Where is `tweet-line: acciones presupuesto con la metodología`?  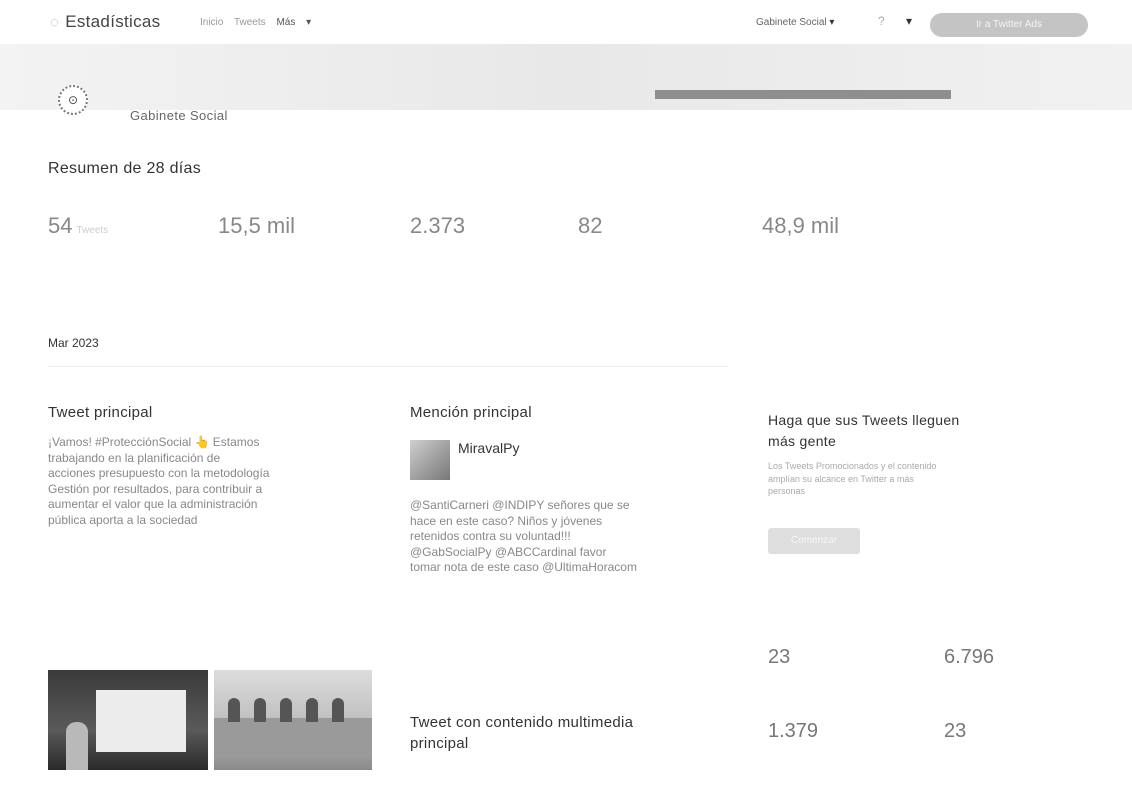 tweet-line: acciones presupuesto con la metodología is located at coordinates (159, 473).